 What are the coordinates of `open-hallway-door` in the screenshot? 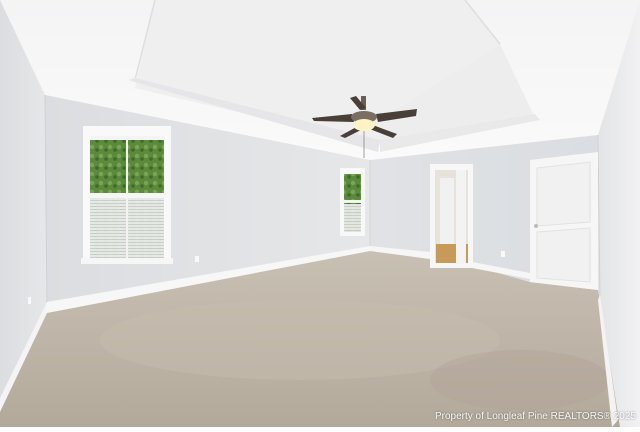 It's located at (451, 216).